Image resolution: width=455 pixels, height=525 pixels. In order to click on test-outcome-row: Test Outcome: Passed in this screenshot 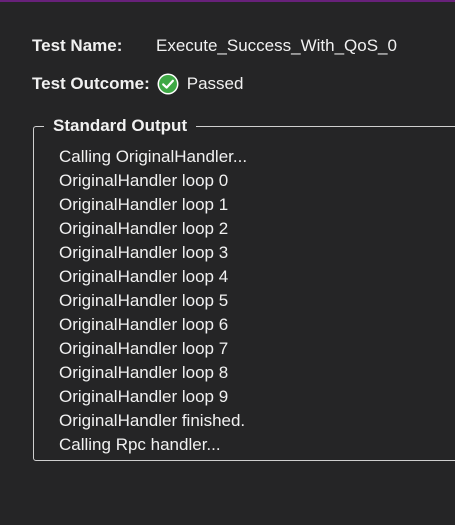, I will do `click(137, 84)`.